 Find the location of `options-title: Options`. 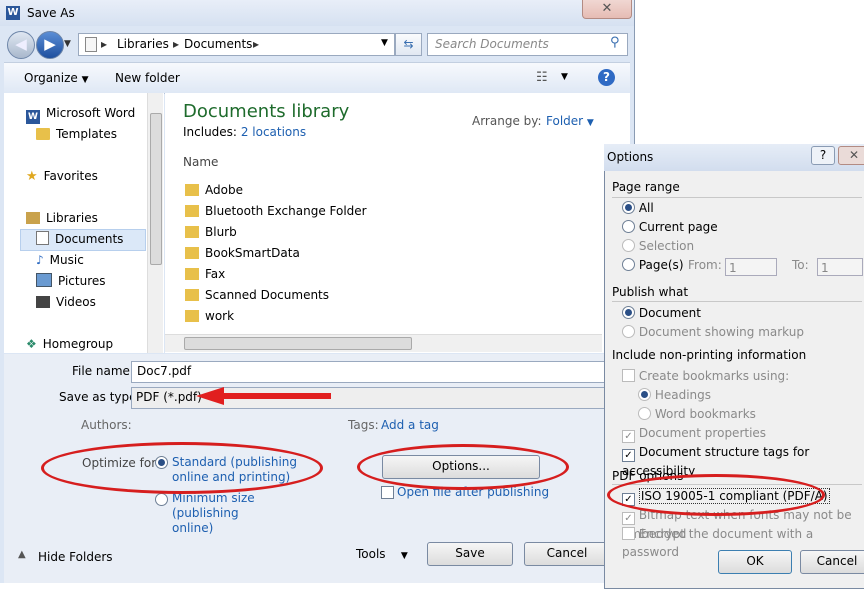

options-title: Options is located at coordinates (630, 157).